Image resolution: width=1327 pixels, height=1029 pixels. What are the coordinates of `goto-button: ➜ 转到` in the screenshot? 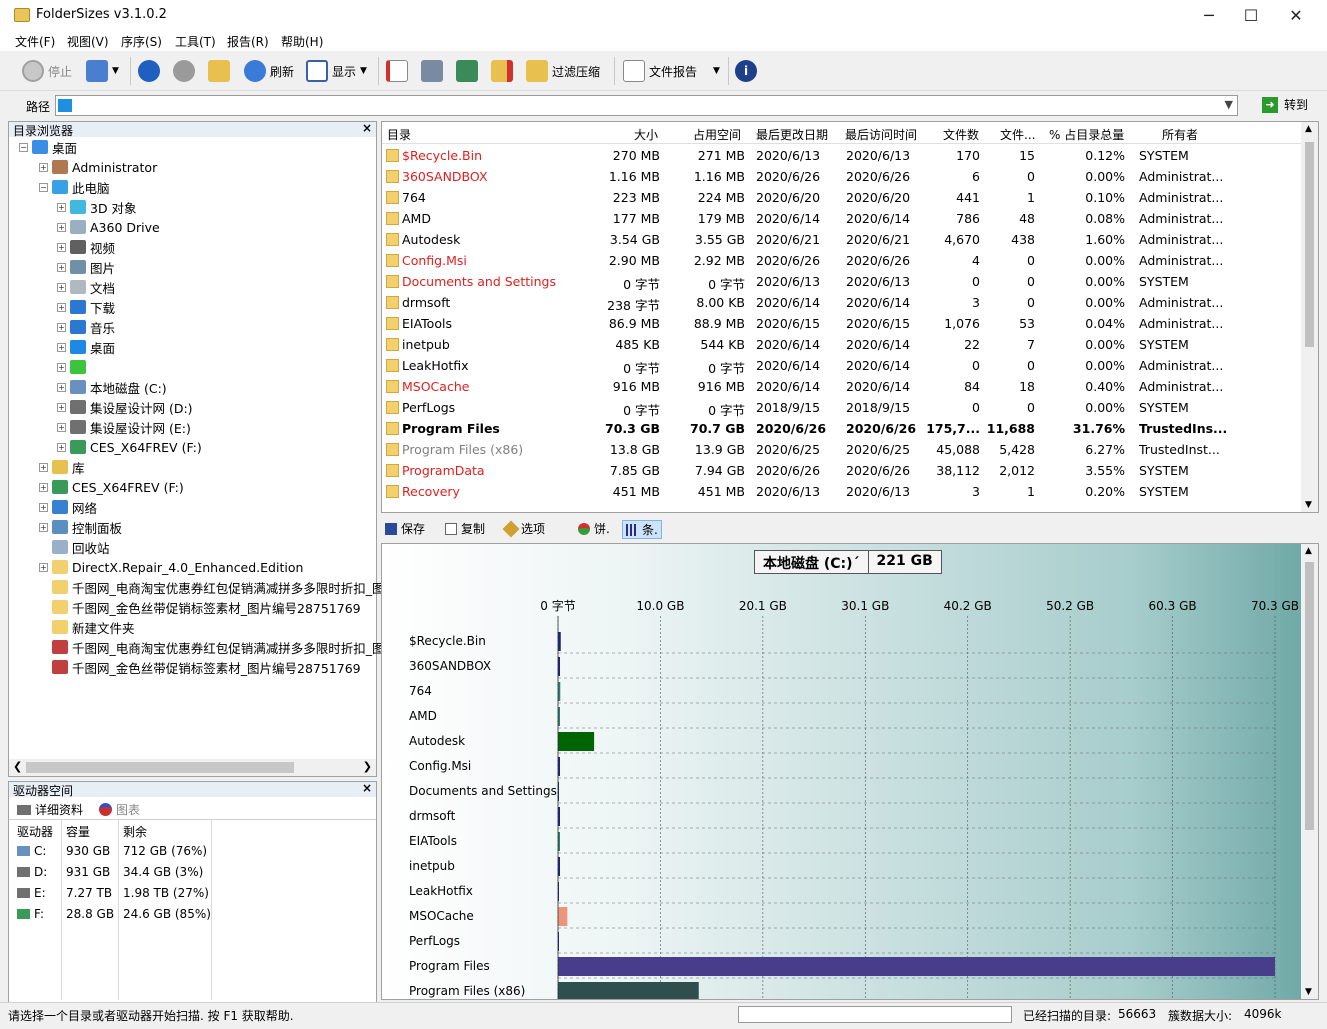 It's located at (1285, 104).